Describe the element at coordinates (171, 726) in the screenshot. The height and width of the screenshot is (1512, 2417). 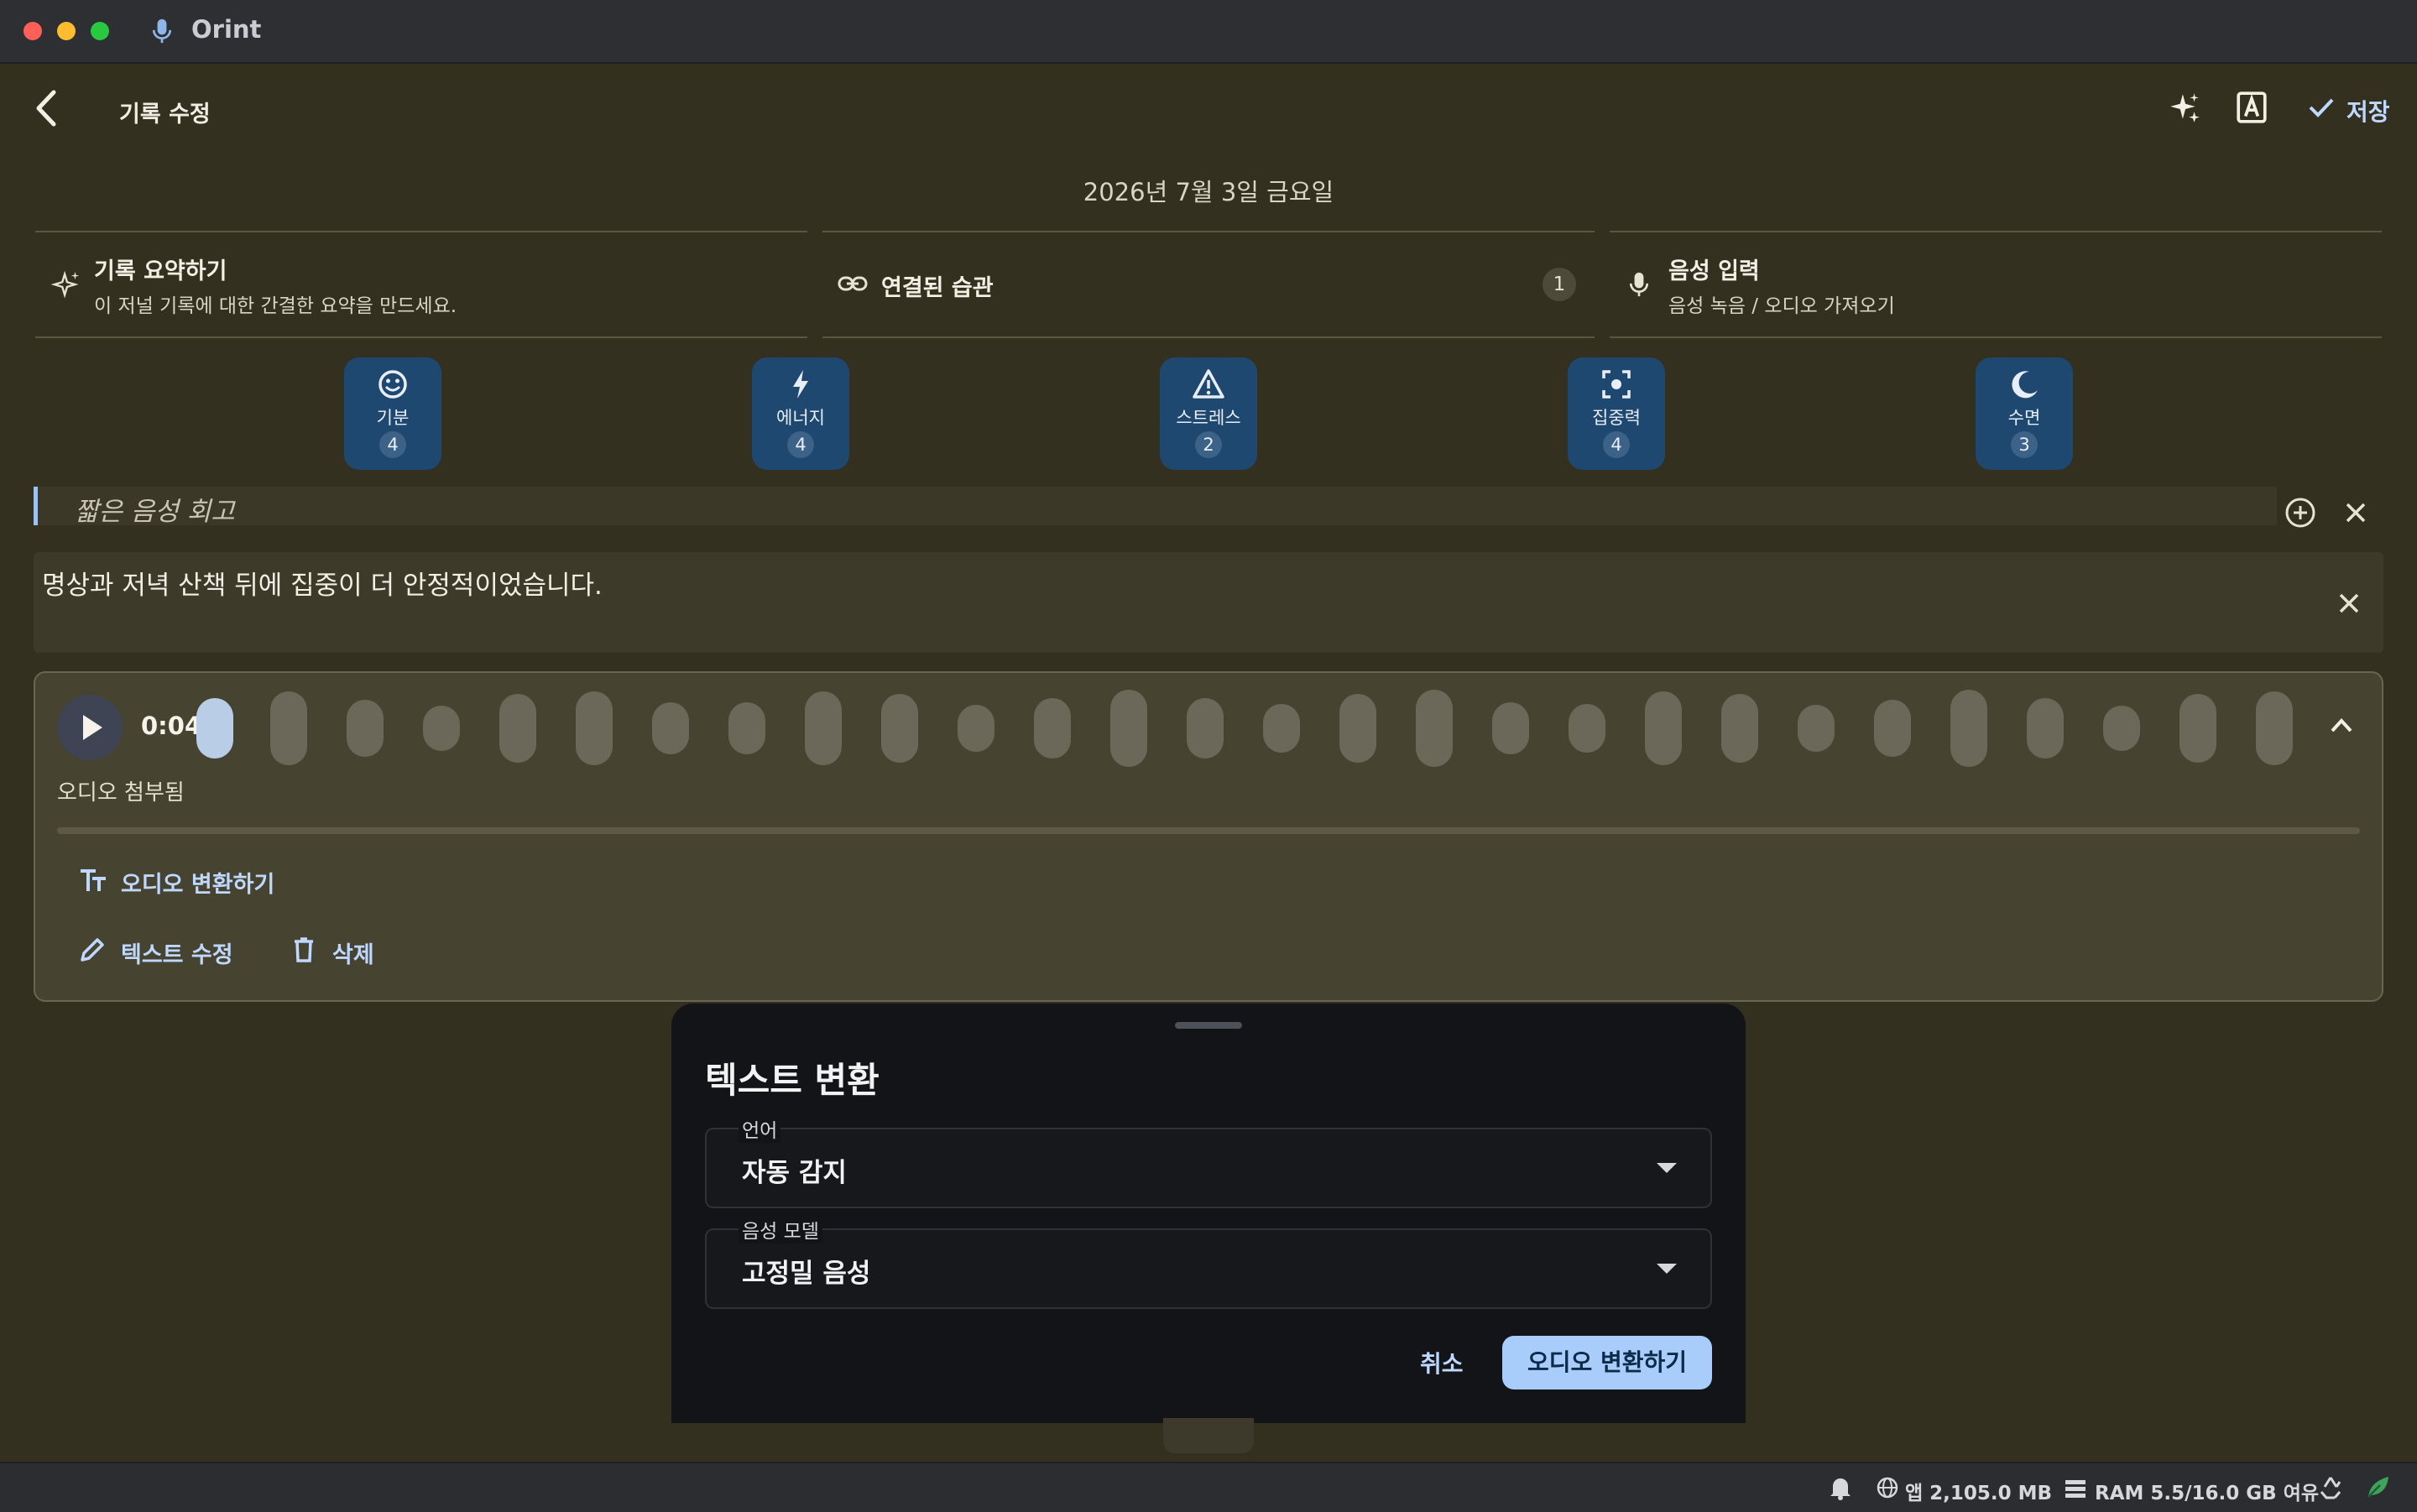
I see `audio-time: 0:04` at that location.